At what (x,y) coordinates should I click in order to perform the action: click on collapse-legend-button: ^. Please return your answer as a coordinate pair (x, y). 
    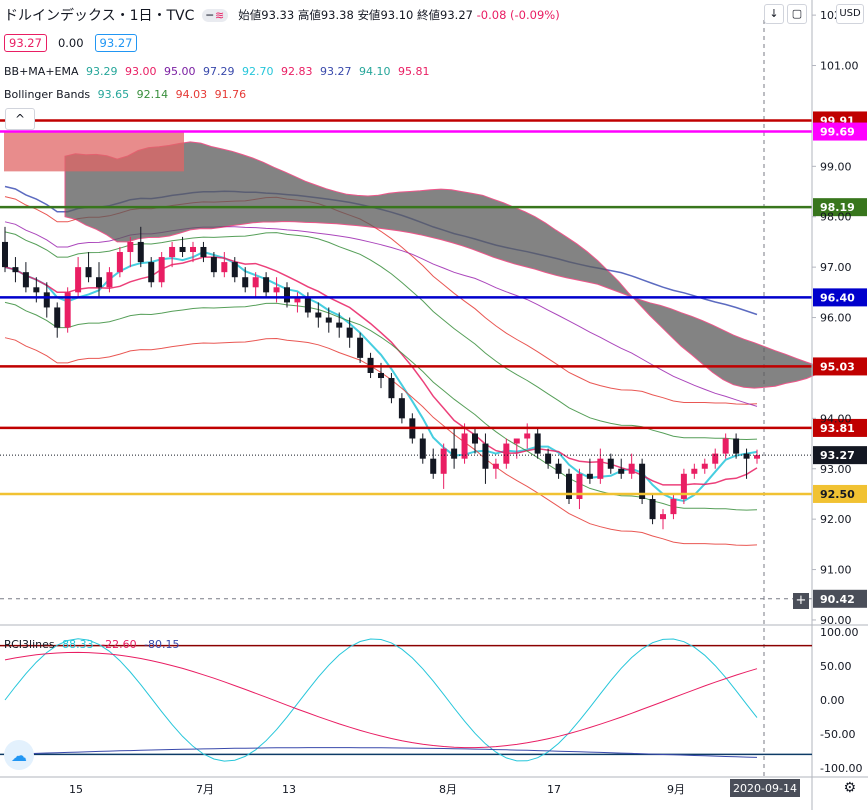
    Looking at the image, I should click on (20, 119).